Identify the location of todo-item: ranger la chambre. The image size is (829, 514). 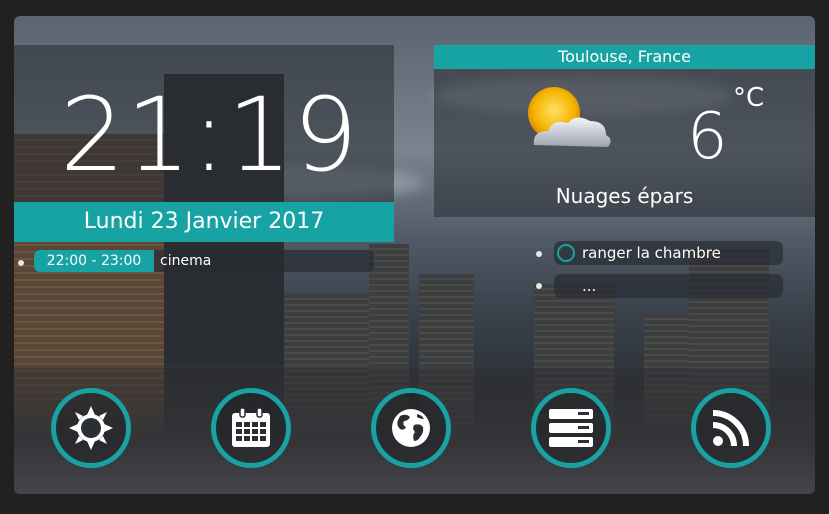
(668, 253).